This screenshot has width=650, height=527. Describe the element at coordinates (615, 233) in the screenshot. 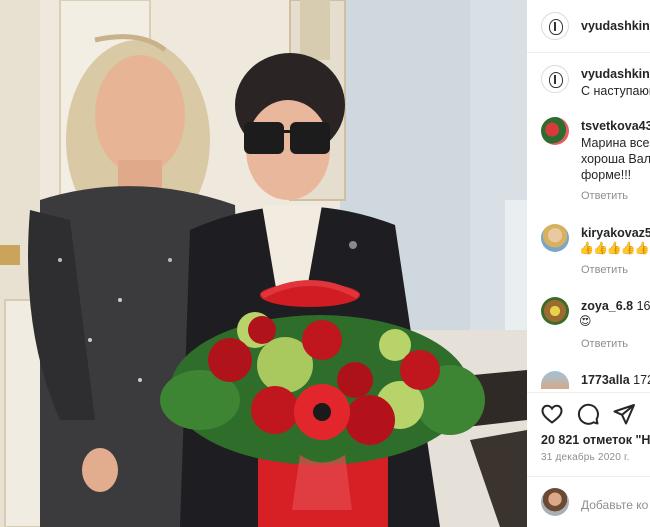

I see `comment-username: kiryakovaz56` at that location.